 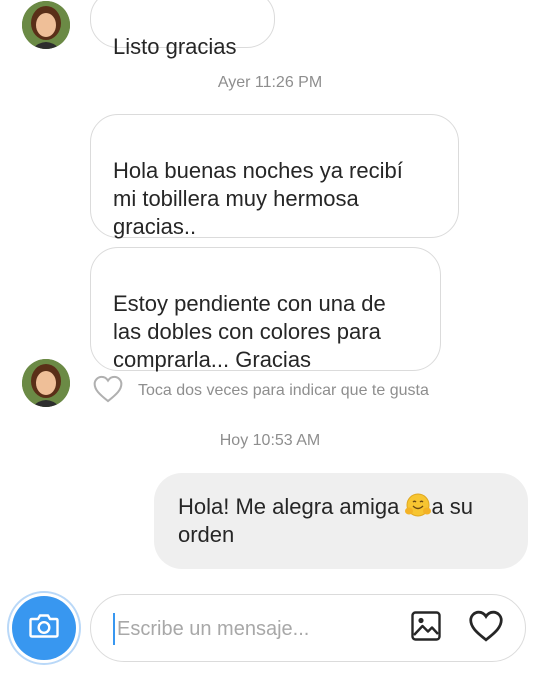 I want to click on message-timestamp: Ayer 11:26 PM, so click(x=270, y=82).